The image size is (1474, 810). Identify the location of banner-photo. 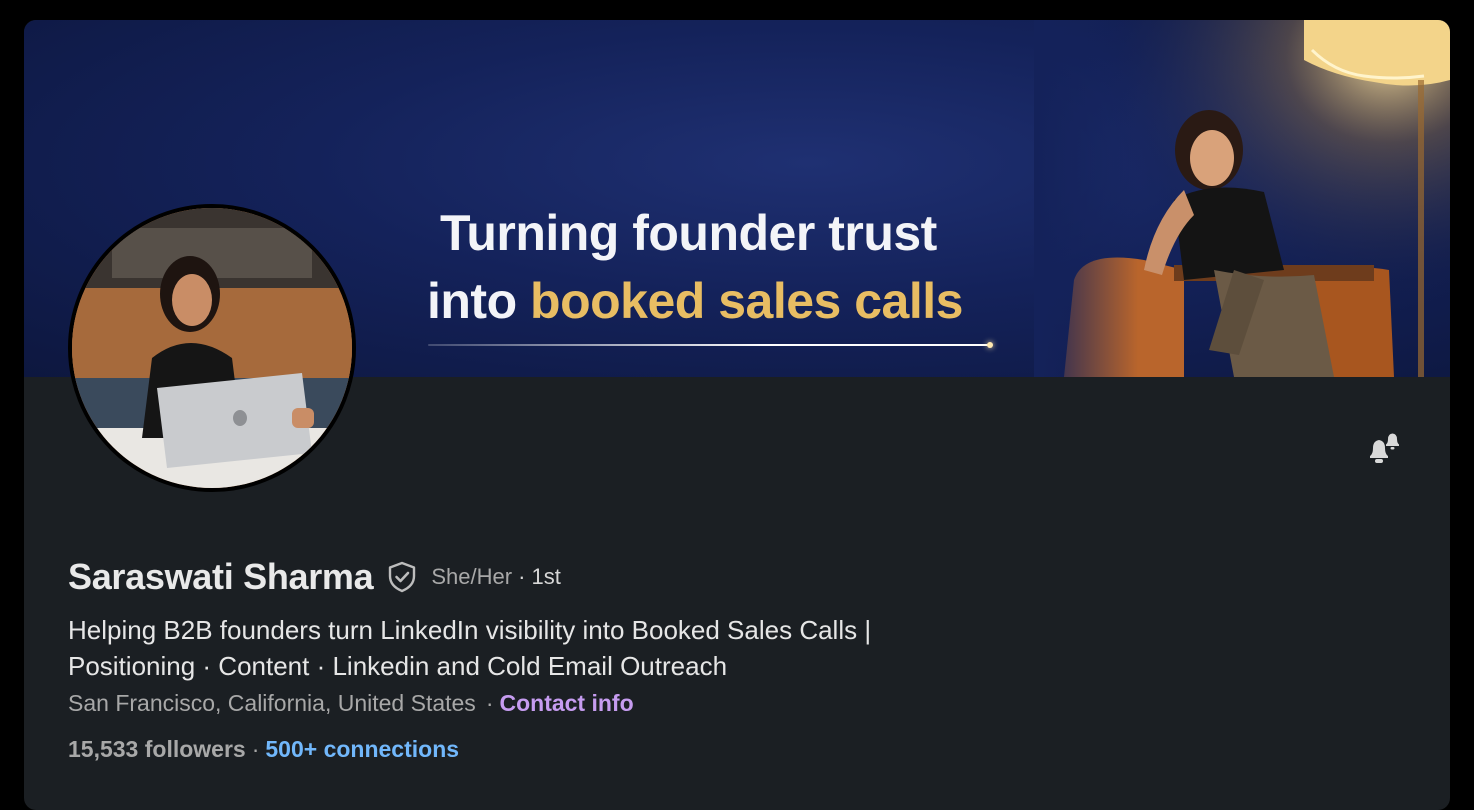
(1242, 198).